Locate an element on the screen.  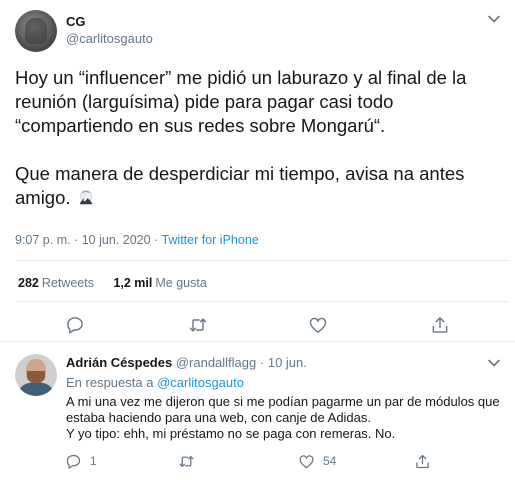
like-count: 54 is located at coordinates (330, 461).